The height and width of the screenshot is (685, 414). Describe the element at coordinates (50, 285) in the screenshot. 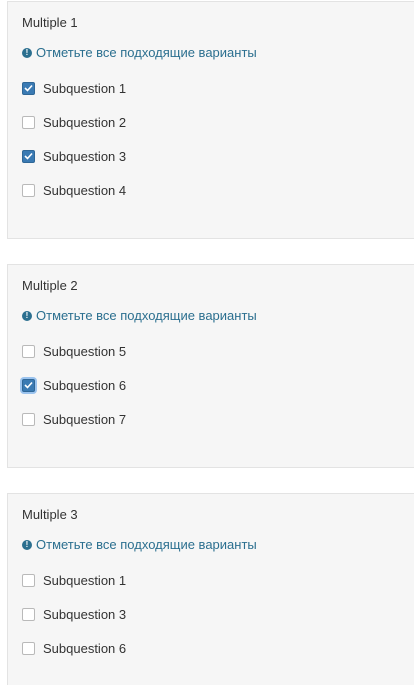

I see `question-title: Multiple 2` at that location.